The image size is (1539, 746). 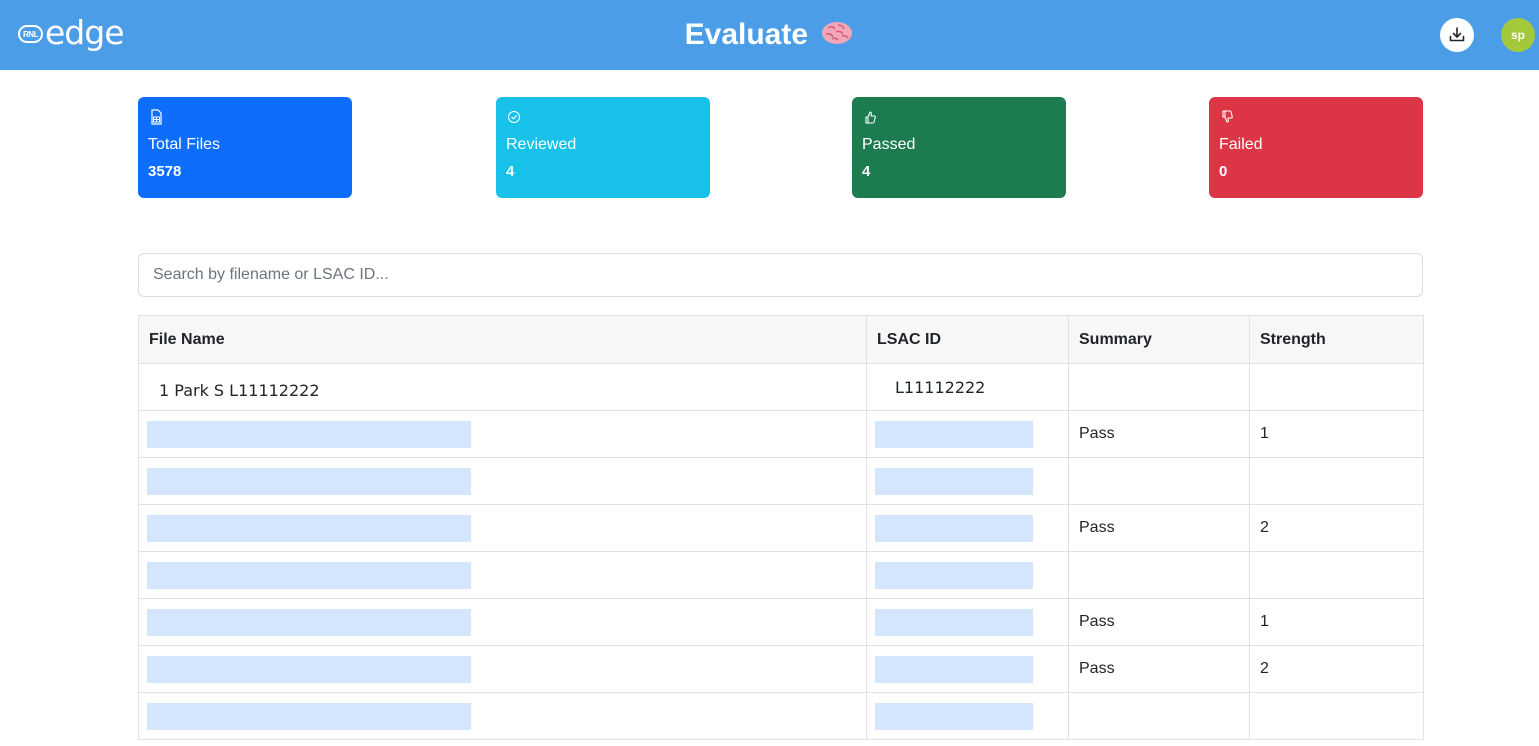 What do you see at coordinates (1316, 147) in the screenshot?
I see `stat-card-failed: Failed 0` at bounding box center [1316, 147].